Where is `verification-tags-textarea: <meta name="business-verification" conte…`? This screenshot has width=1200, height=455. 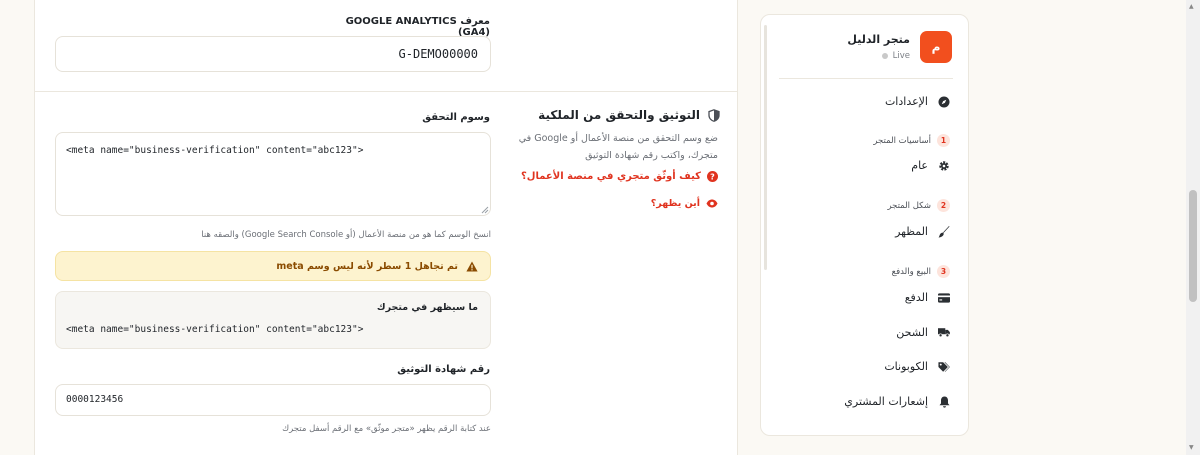
verification-tags-textarea: <meta name="business-verification" conte… is located at coordinates (273, 174).